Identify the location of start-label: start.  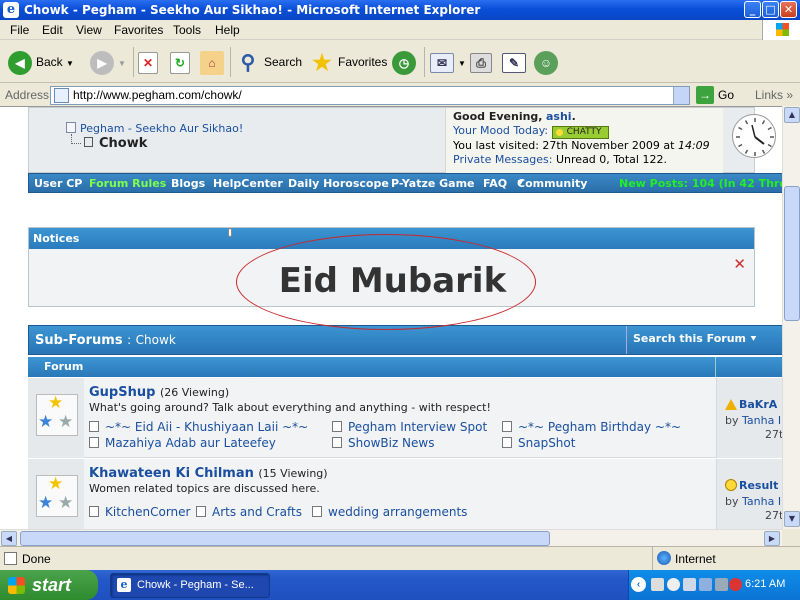
(52, 585).